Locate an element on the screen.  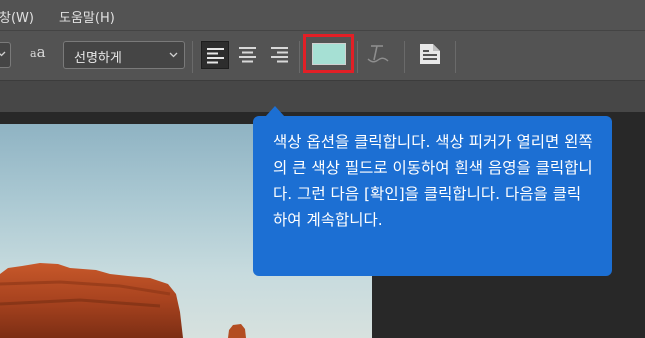
align-right-icon is located at coordinates (279, 55).